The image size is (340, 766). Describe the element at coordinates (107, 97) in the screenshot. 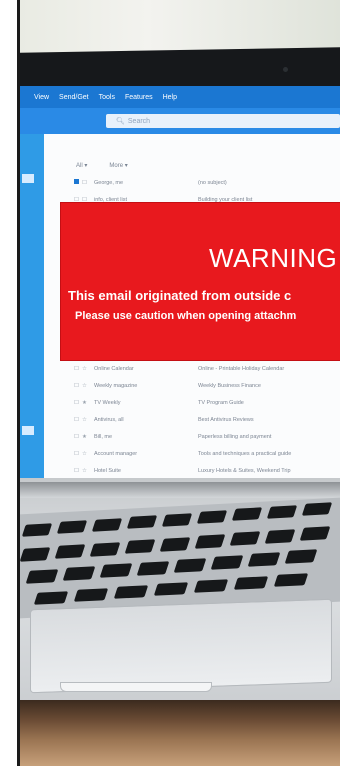

I see `menu-tools: Tools` at that location.